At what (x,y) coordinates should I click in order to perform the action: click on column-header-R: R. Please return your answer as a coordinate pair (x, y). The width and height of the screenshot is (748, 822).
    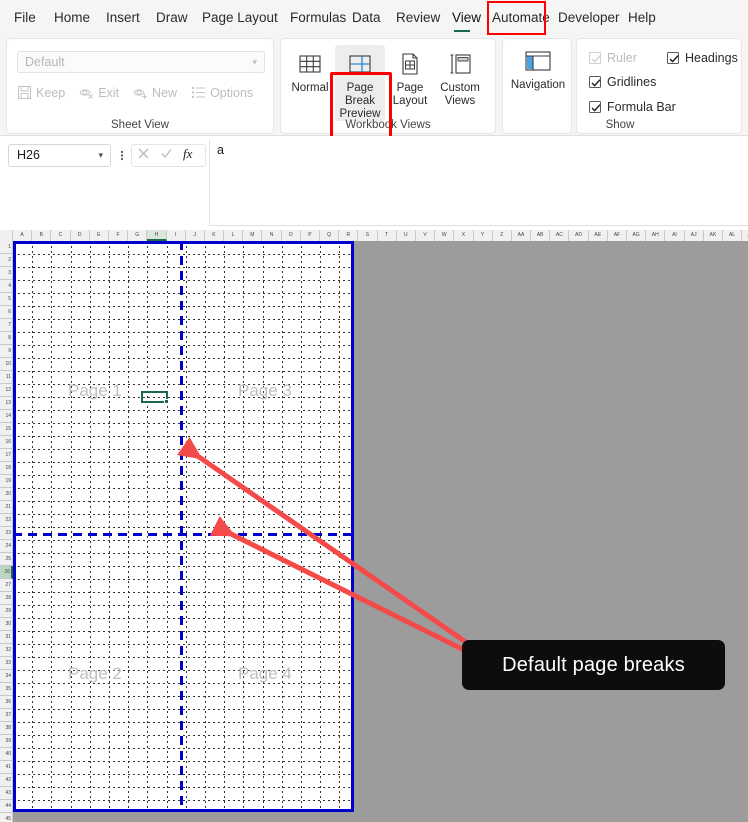
    Looking at the image, I should click on (349, 235).